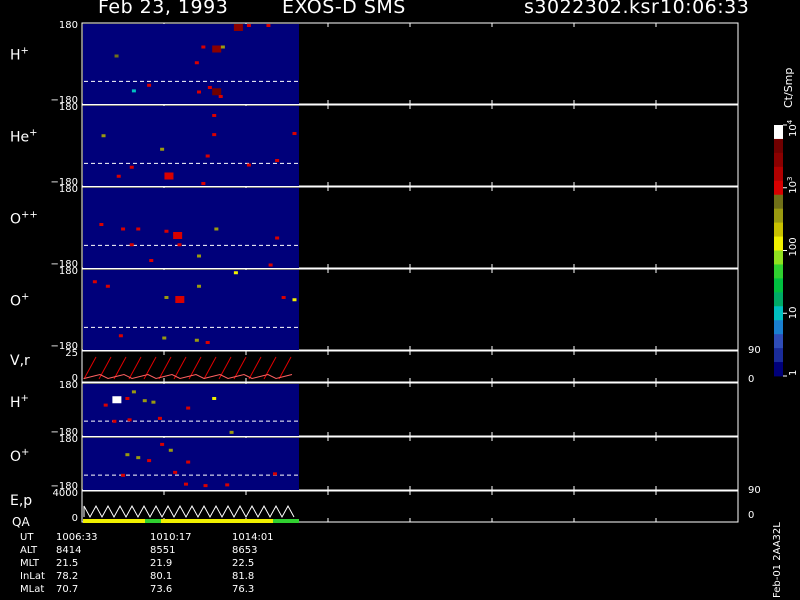 The width and height of the screenshot is (800, 600). What do you see at coordinates (793, 246) in the screenshot?
I see `colorbar-tick-label-2: 100` at bounding box center [793, 246].